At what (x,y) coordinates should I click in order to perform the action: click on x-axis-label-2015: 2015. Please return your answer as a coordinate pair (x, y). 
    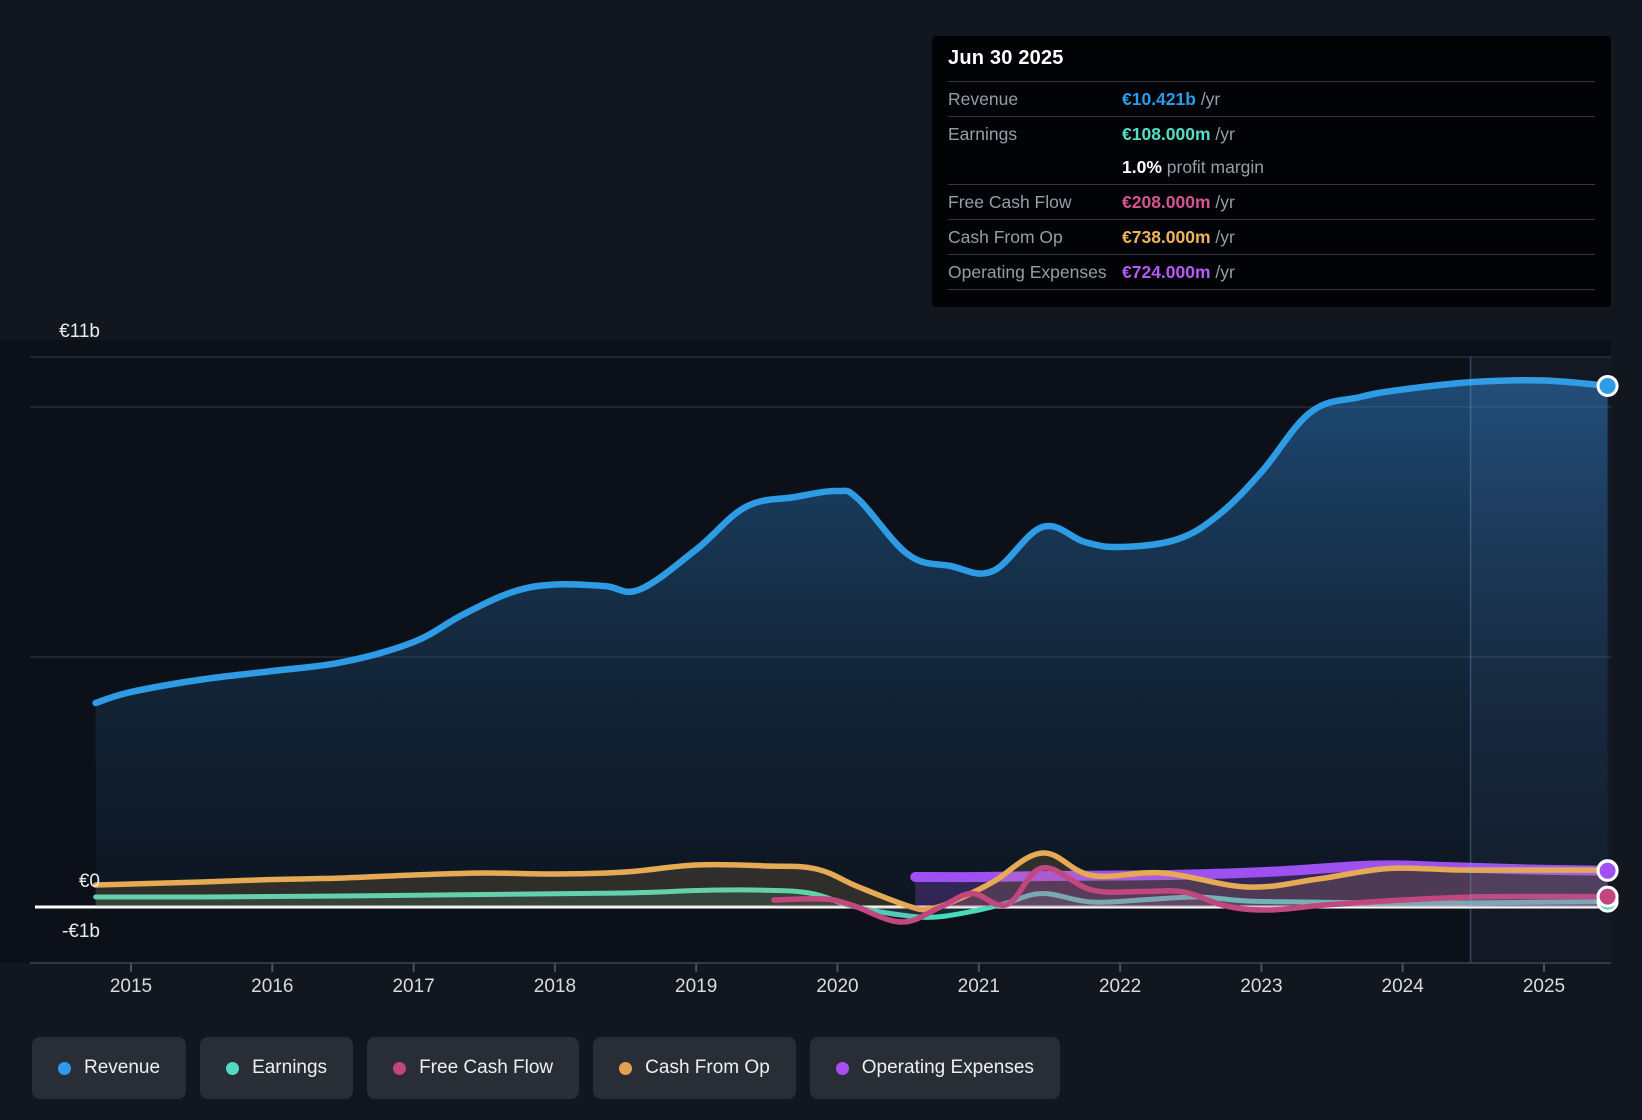
    Looking at the image, I should click on (131, 986).